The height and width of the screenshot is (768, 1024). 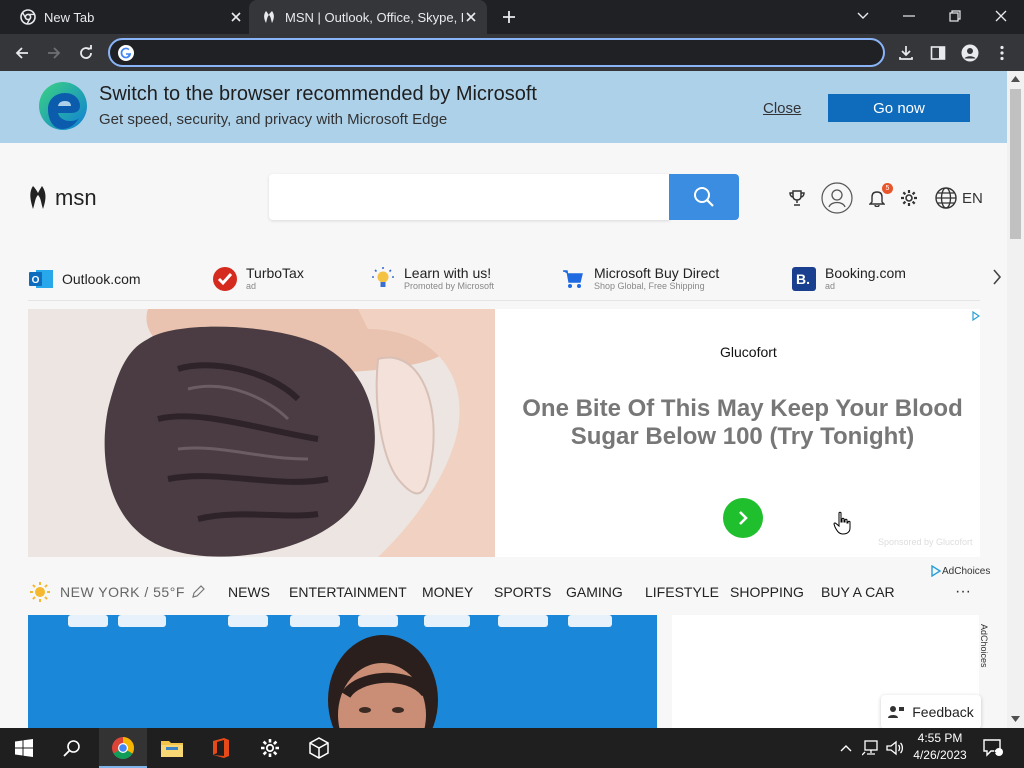 I want to click on taskbar-settings-icon, so click(x=270, y=748).